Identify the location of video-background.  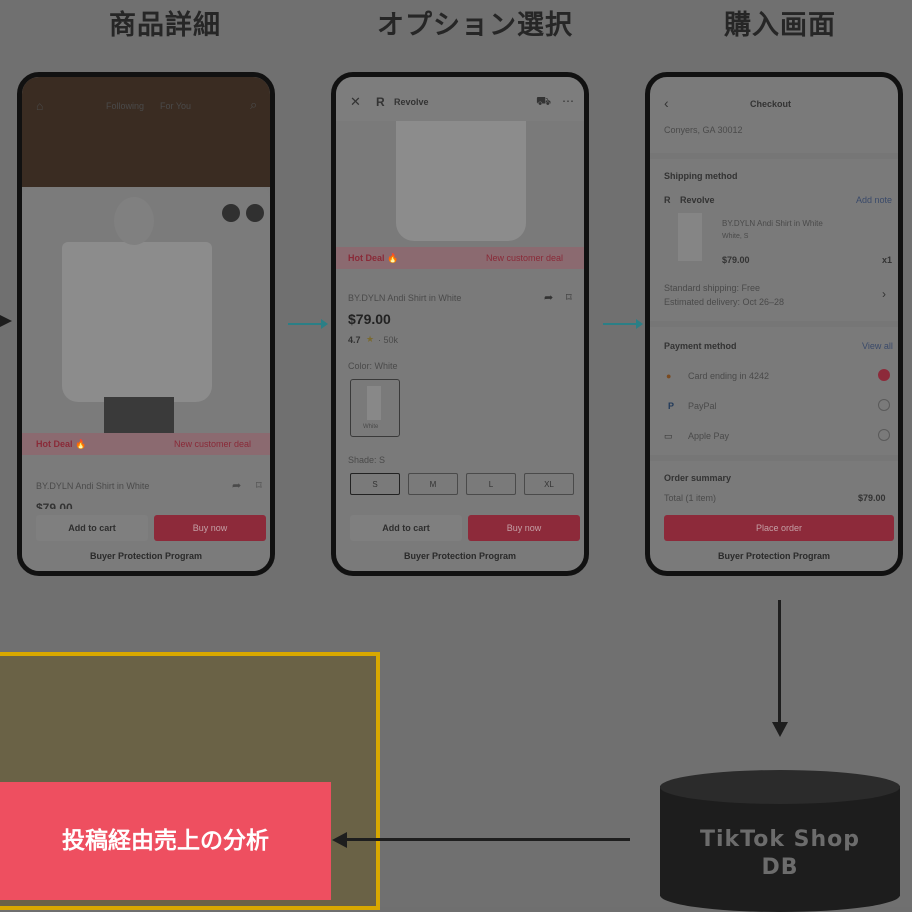
(146, 132).